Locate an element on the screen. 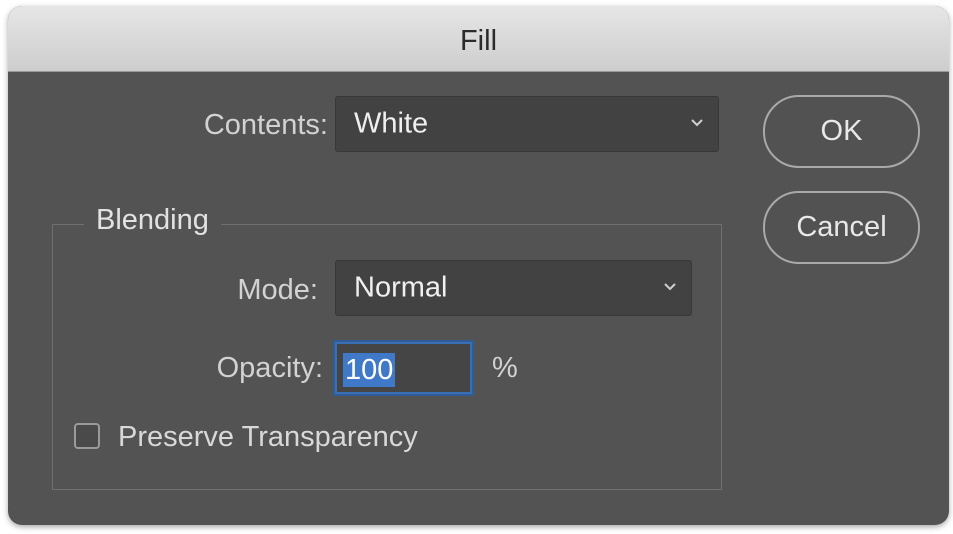 This screenshot has height=534, width=953. opacity-input: 100 is located at coordinates (403, 368).